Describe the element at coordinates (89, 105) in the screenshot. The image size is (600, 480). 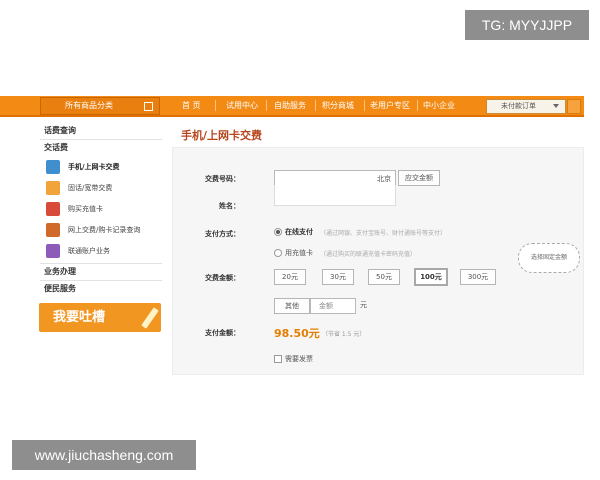
I see `all-goods-label: 所有商品分类` at that location.